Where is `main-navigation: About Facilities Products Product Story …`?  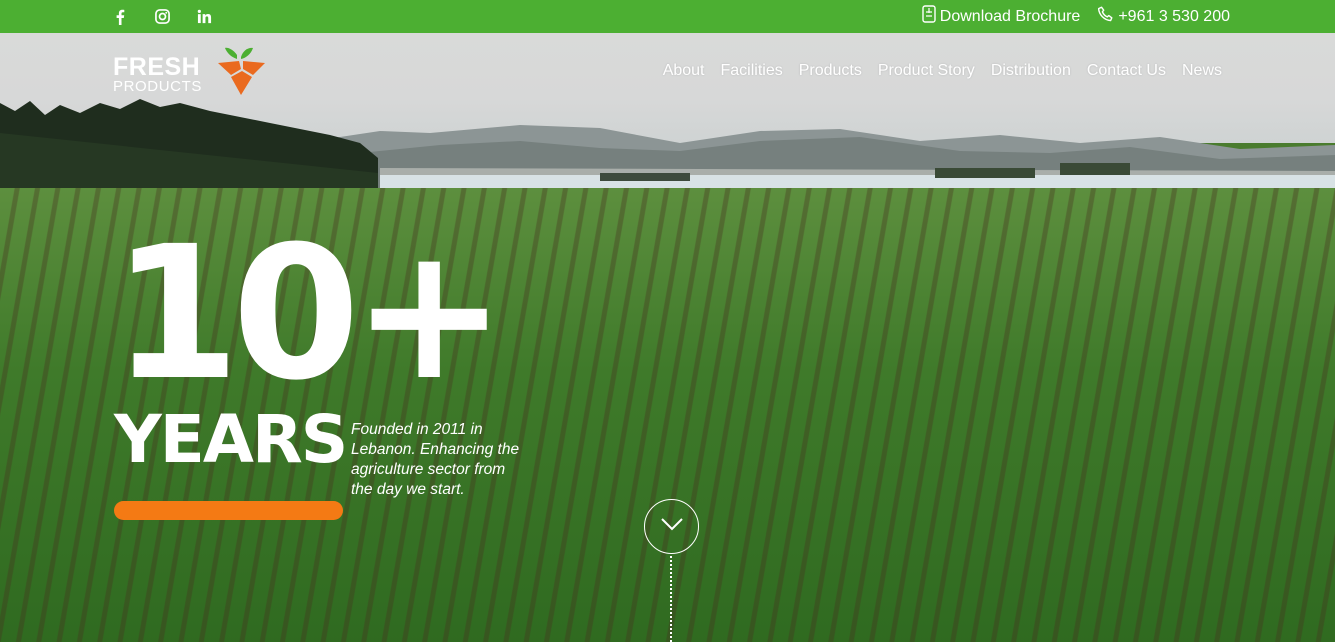 main-navigation: About Facilities Products Product Story … is located at coordinates (942, 71).